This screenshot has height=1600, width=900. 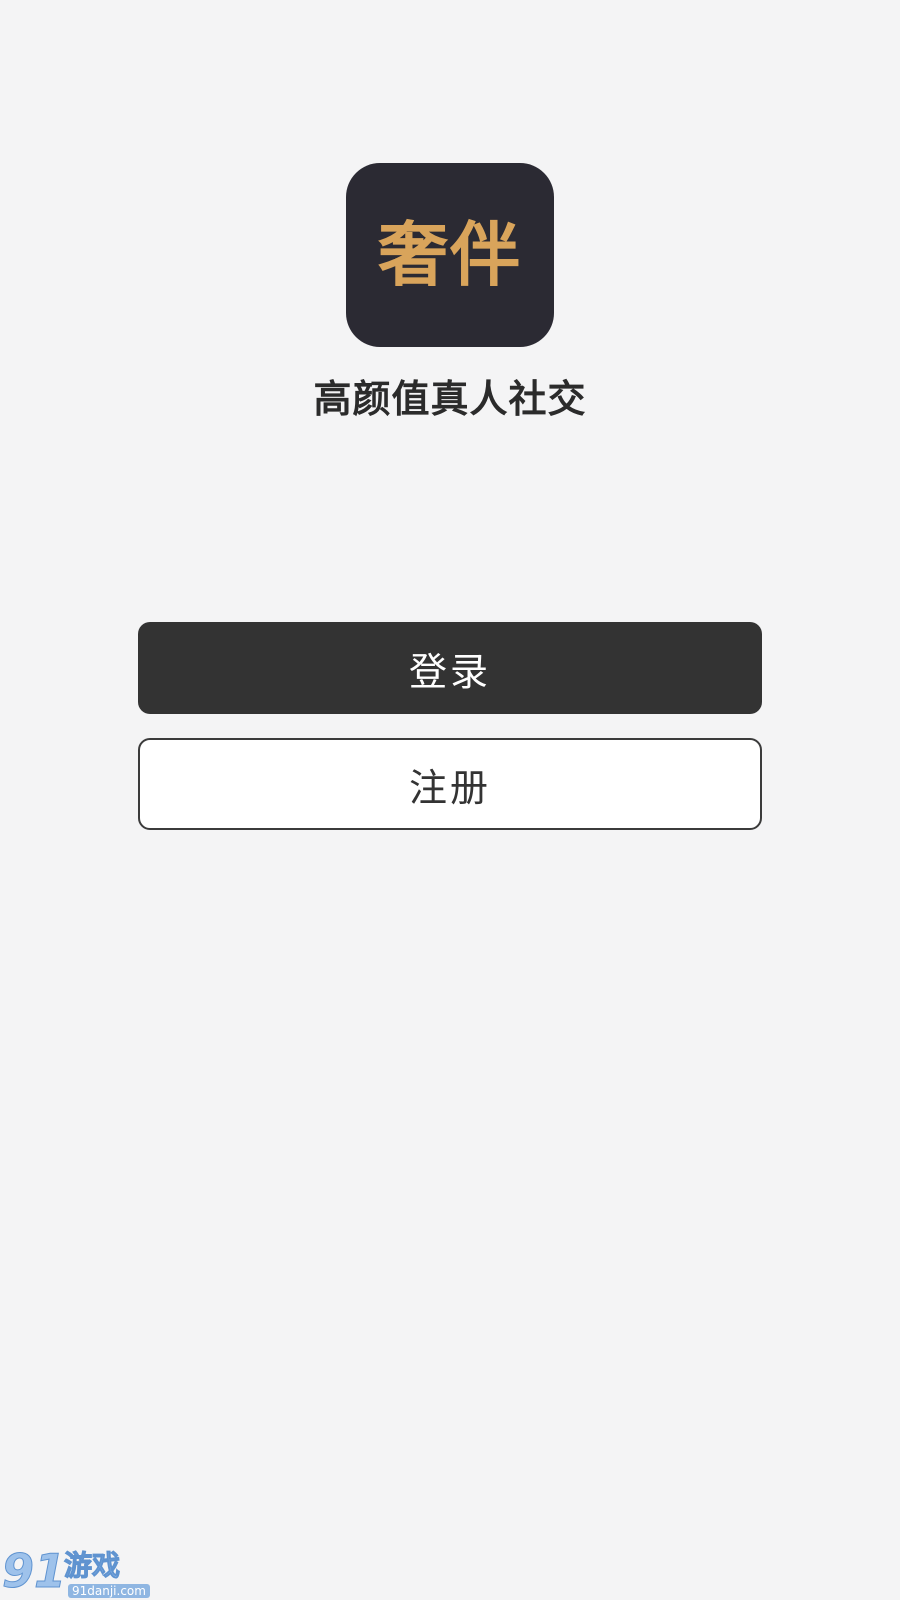 What do you see at coordinates (92, 1565) in the screenshot?
I see `watermark-name: 游戏` at bounding box center [92, 1565].